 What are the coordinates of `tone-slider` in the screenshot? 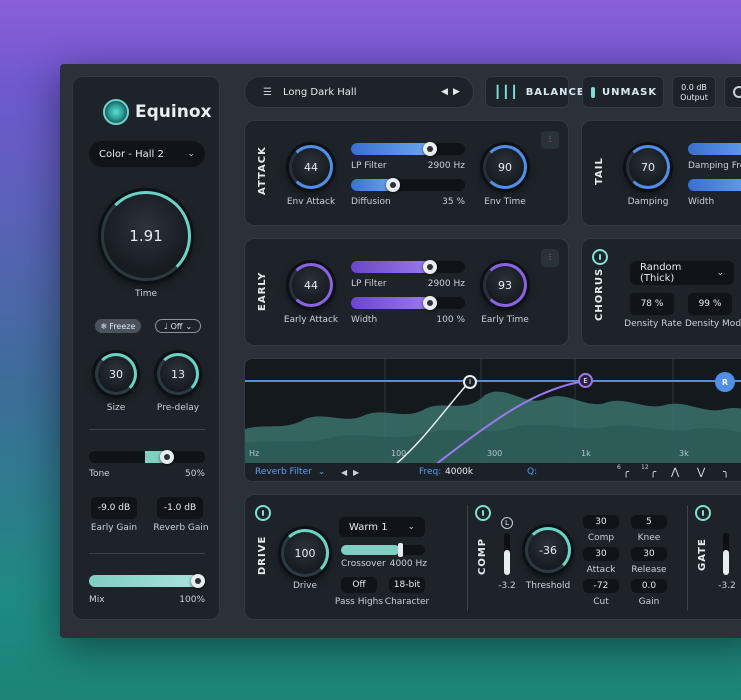 It's located at (147, 457).